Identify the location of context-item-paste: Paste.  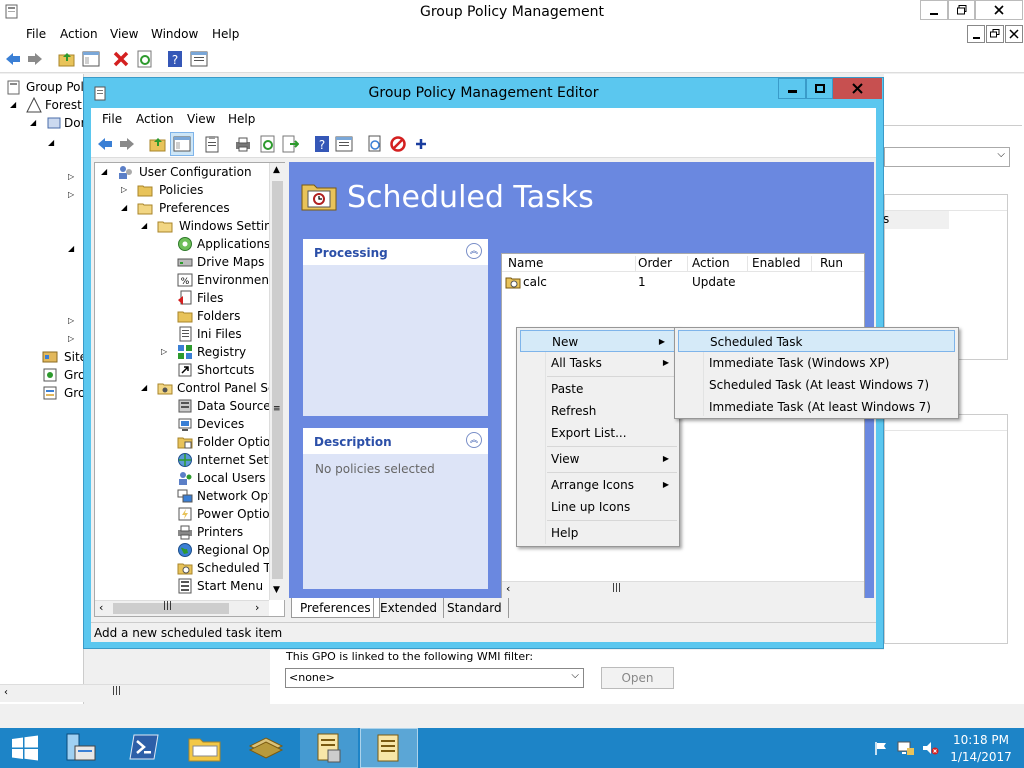
(598, 389).